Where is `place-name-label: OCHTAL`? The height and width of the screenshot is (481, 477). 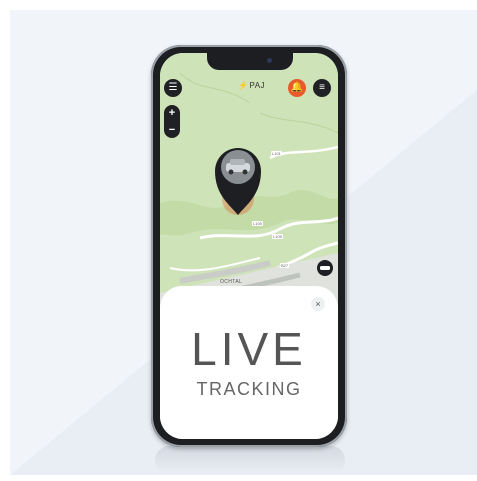
place-name-label: OCHTAL is located at coordinates (231, 282).